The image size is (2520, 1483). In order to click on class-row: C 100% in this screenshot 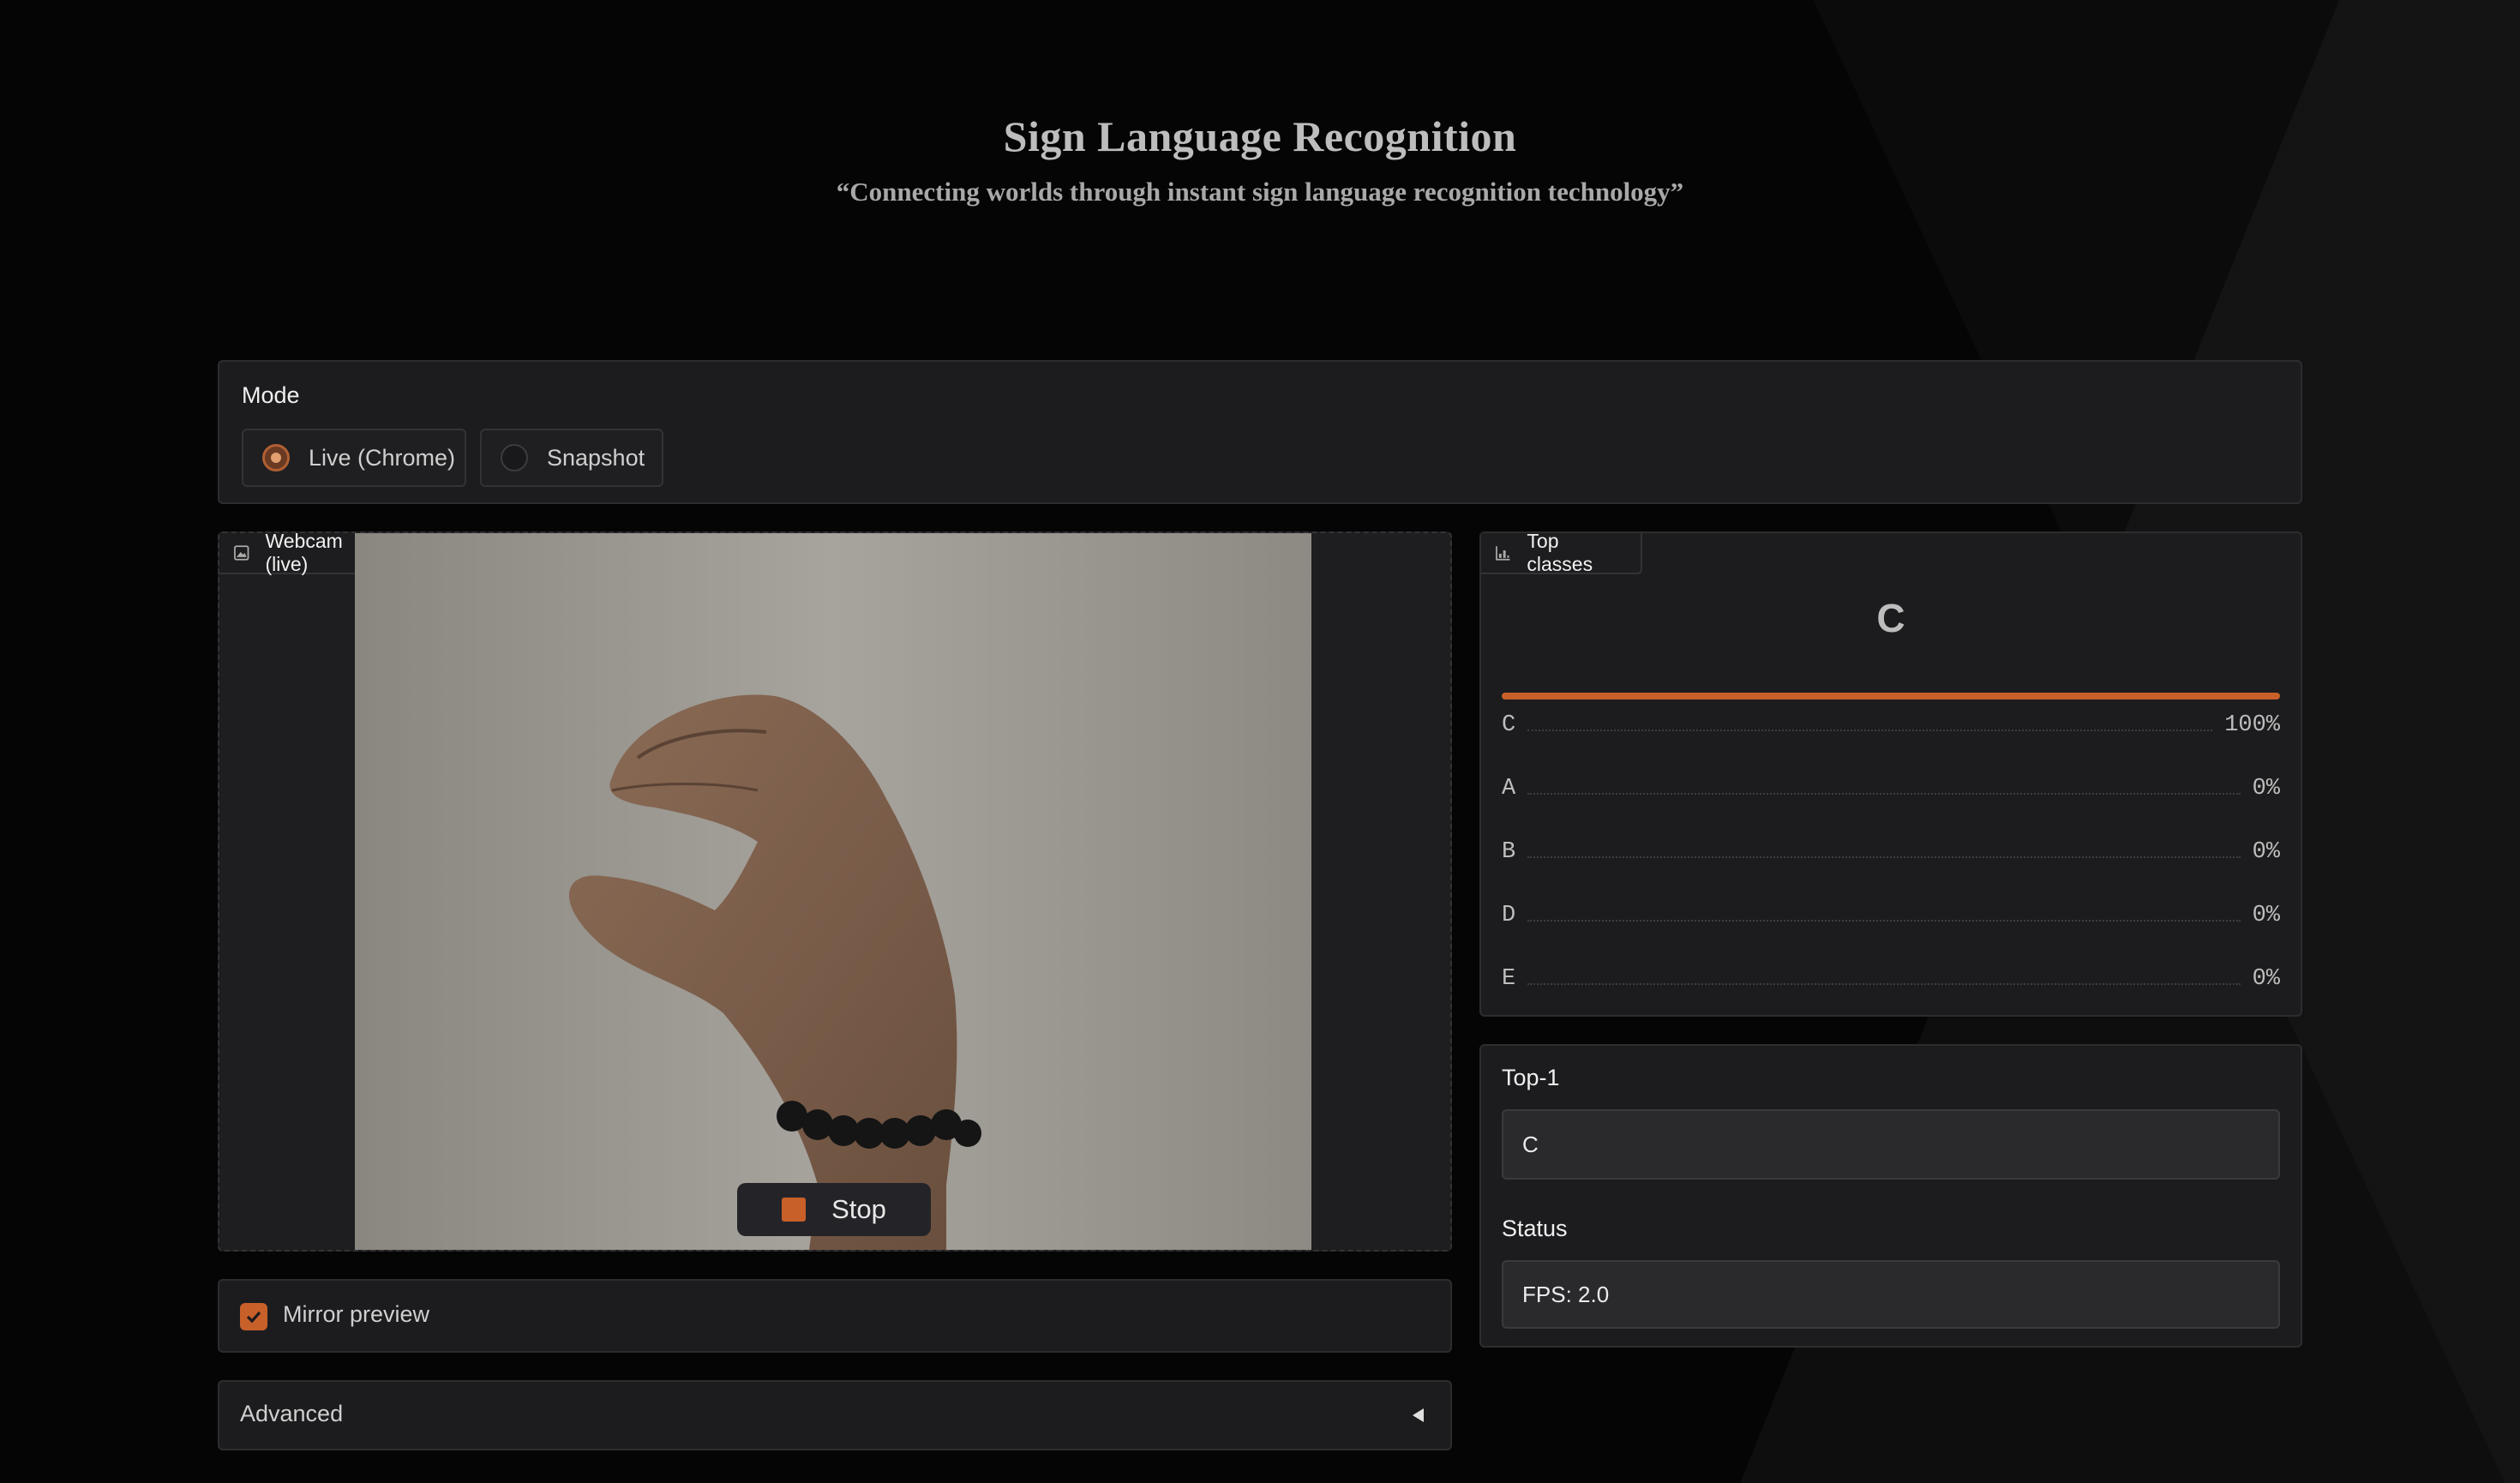, I will do `click(1891, 725)`.